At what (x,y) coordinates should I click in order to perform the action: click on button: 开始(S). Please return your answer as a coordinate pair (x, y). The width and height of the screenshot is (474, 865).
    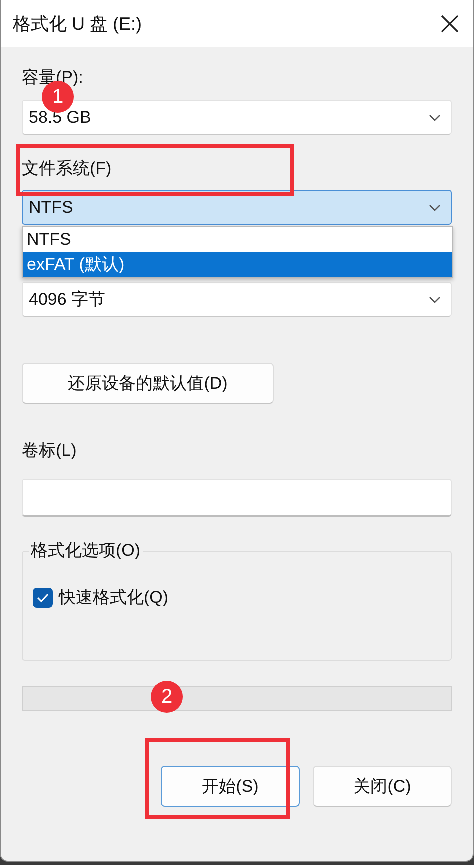
    Looking at the image, I should click on (230, 786).